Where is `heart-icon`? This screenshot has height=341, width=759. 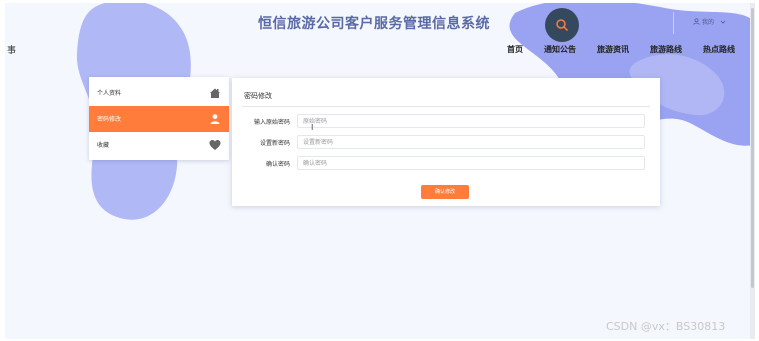
heart-icon is located at coordinates (215, 145).